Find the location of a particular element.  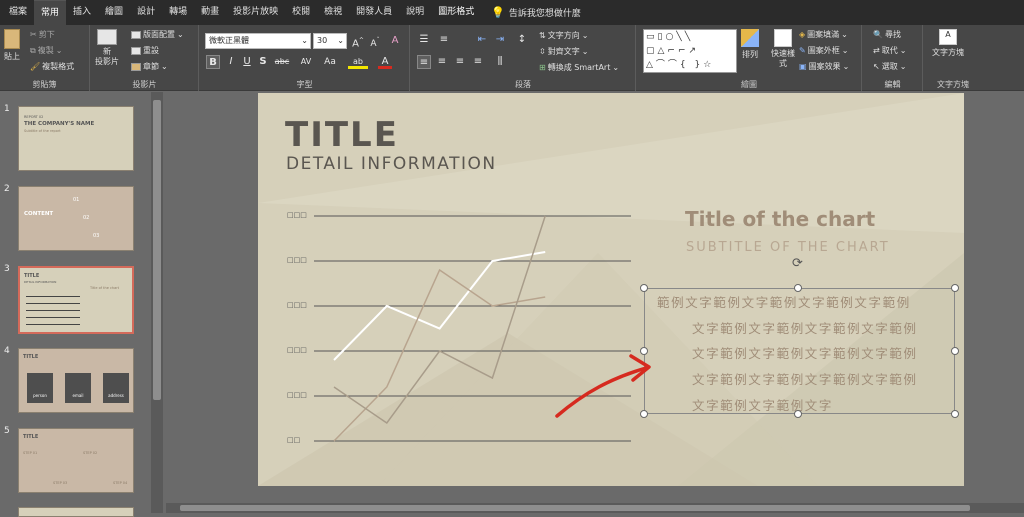

replace-button: ⇄ 取代 ⌄ is located at coordinates (889, 50).